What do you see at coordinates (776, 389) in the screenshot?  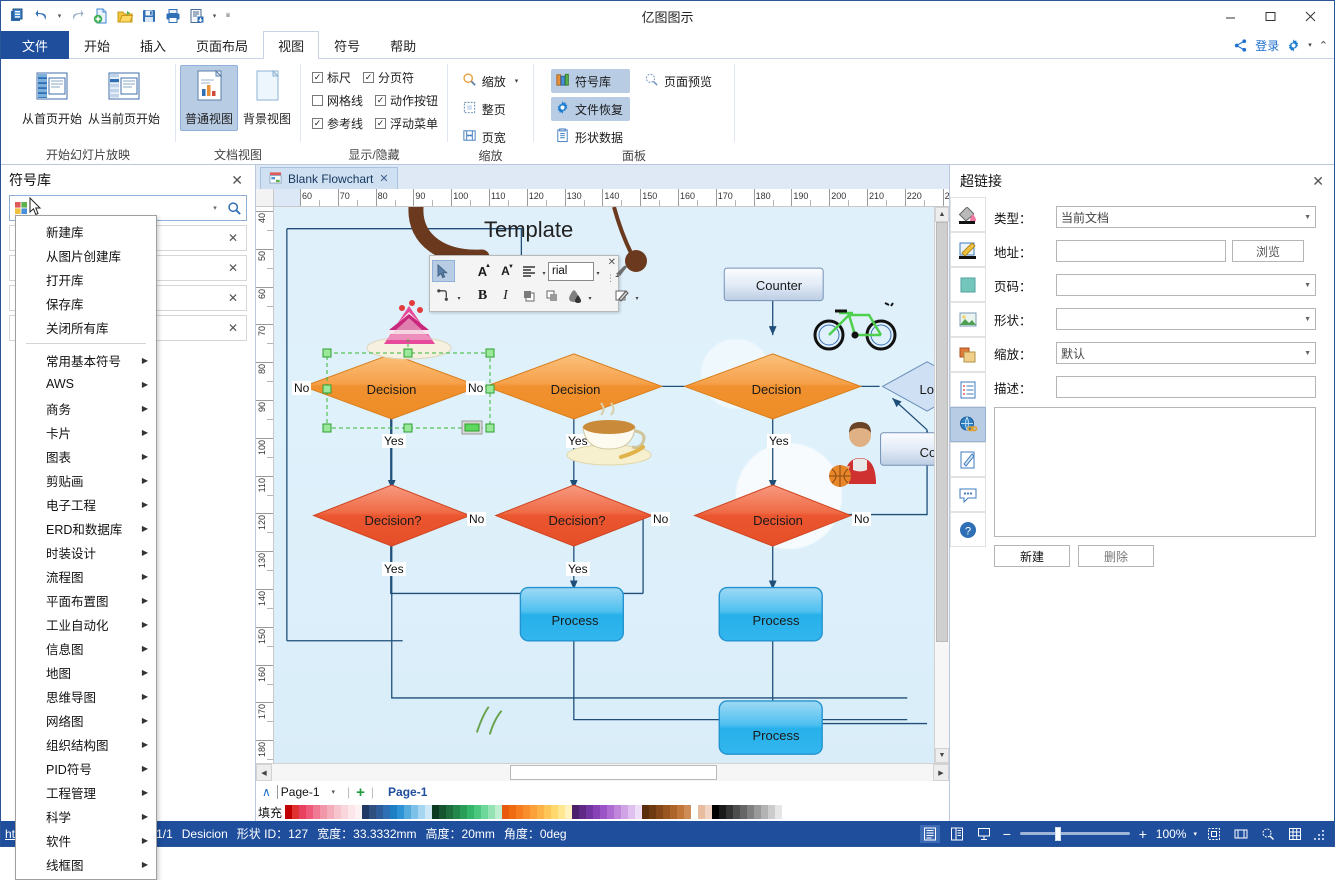 I see `shape-label-decision-3: Decision` at bounding box center [776, 389].